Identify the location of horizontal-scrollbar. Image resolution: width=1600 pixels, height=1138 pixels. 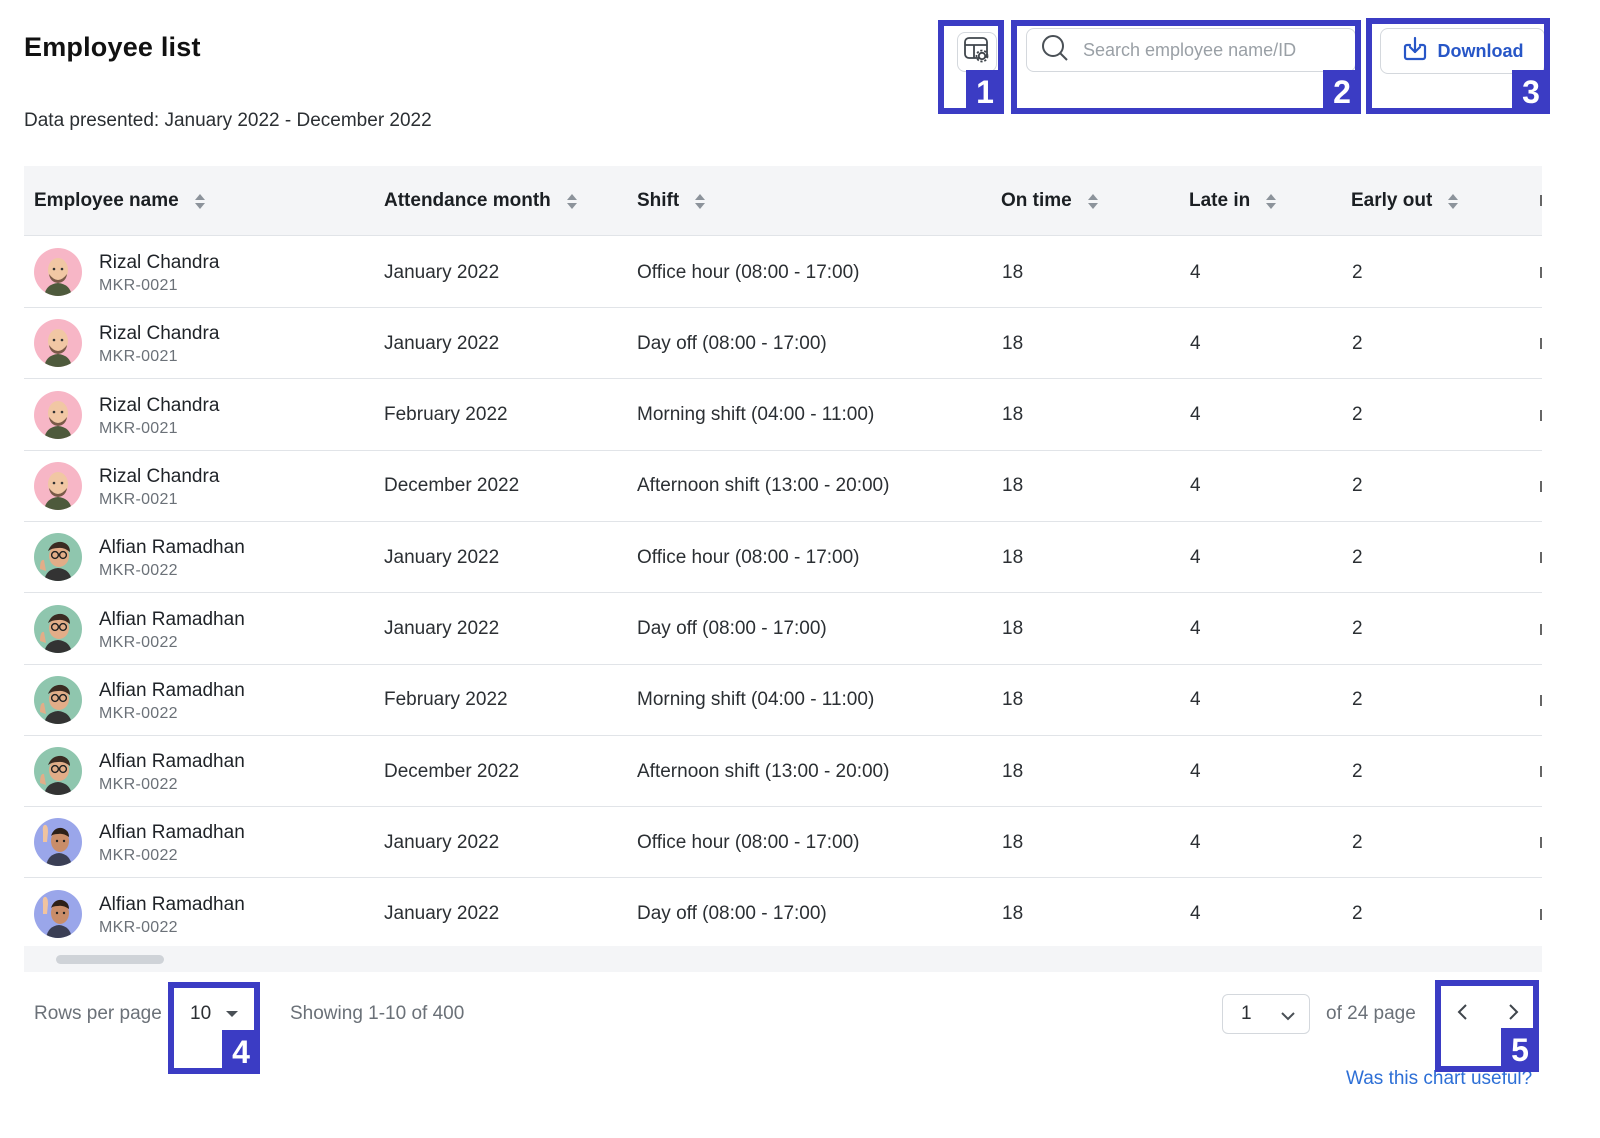
(783, 959).